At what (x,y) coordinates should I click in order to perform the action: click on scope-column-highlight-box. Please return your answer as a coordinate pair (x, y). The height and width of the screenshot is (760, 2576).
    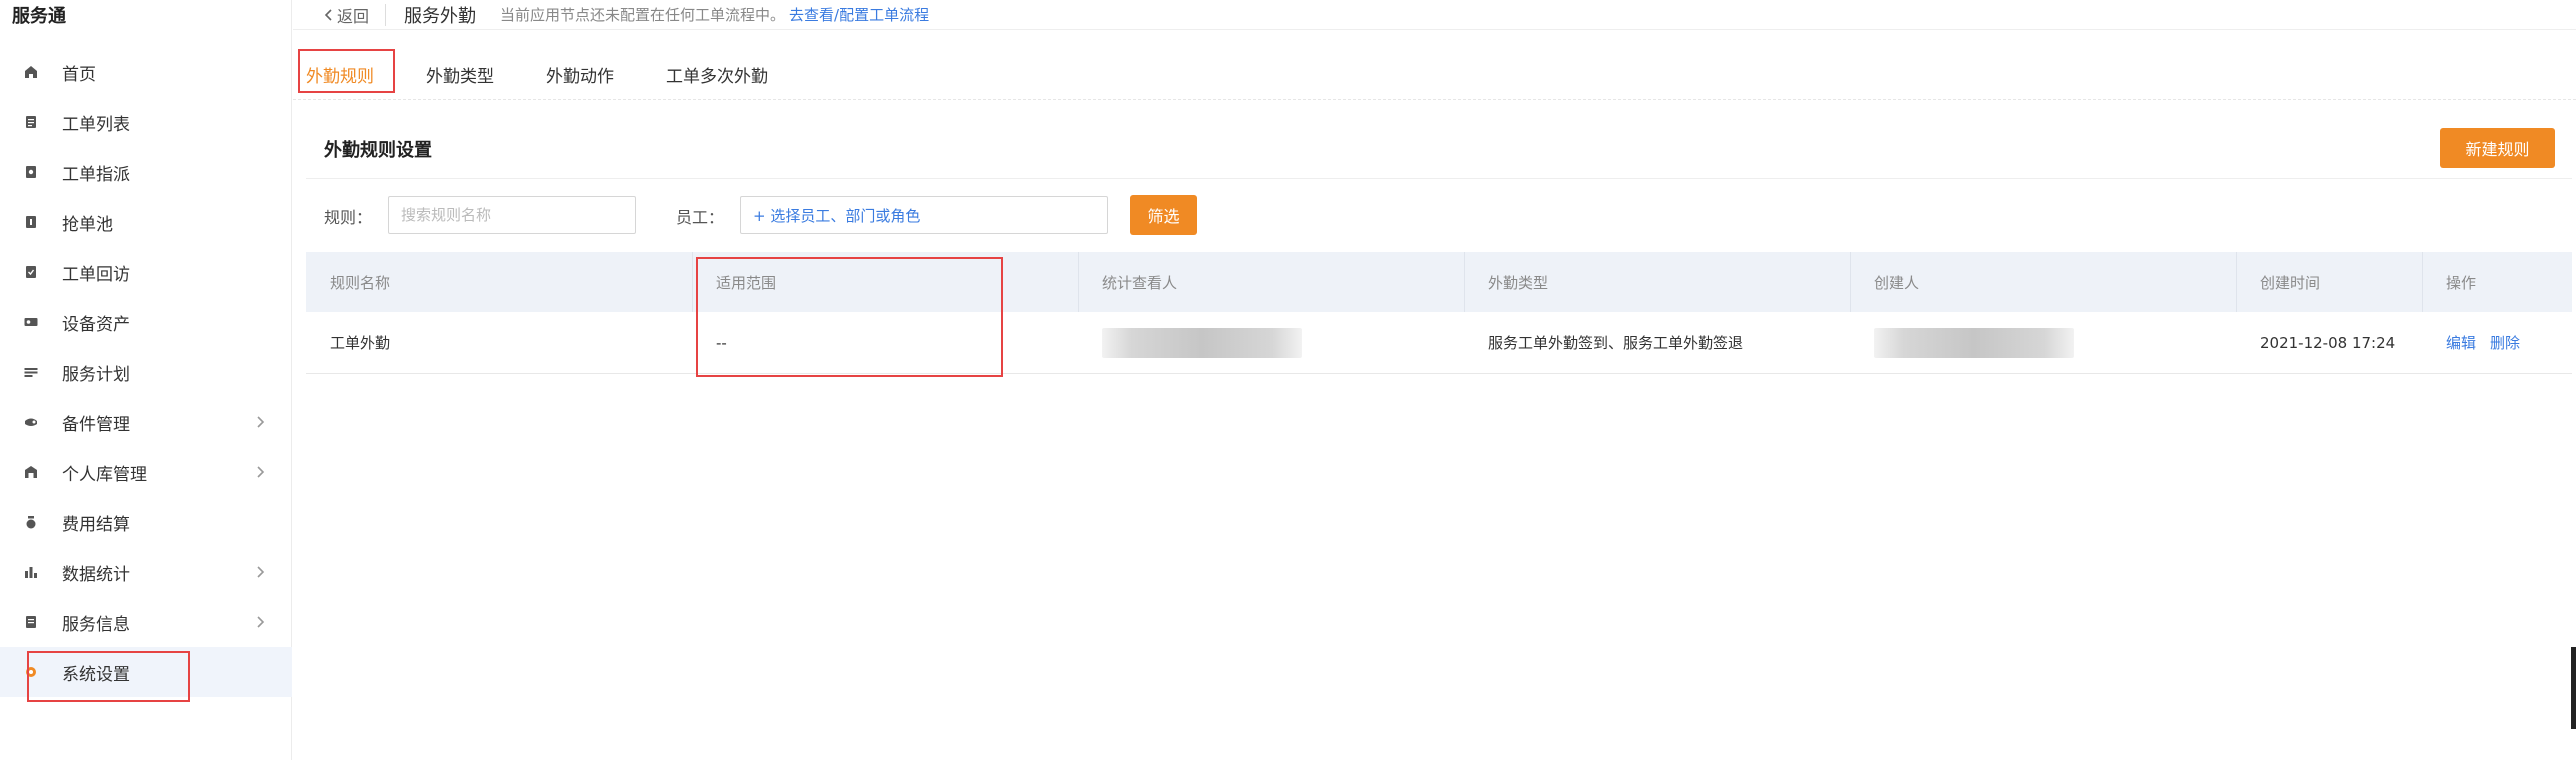
    Looking at the image, I should click on (849, 317).